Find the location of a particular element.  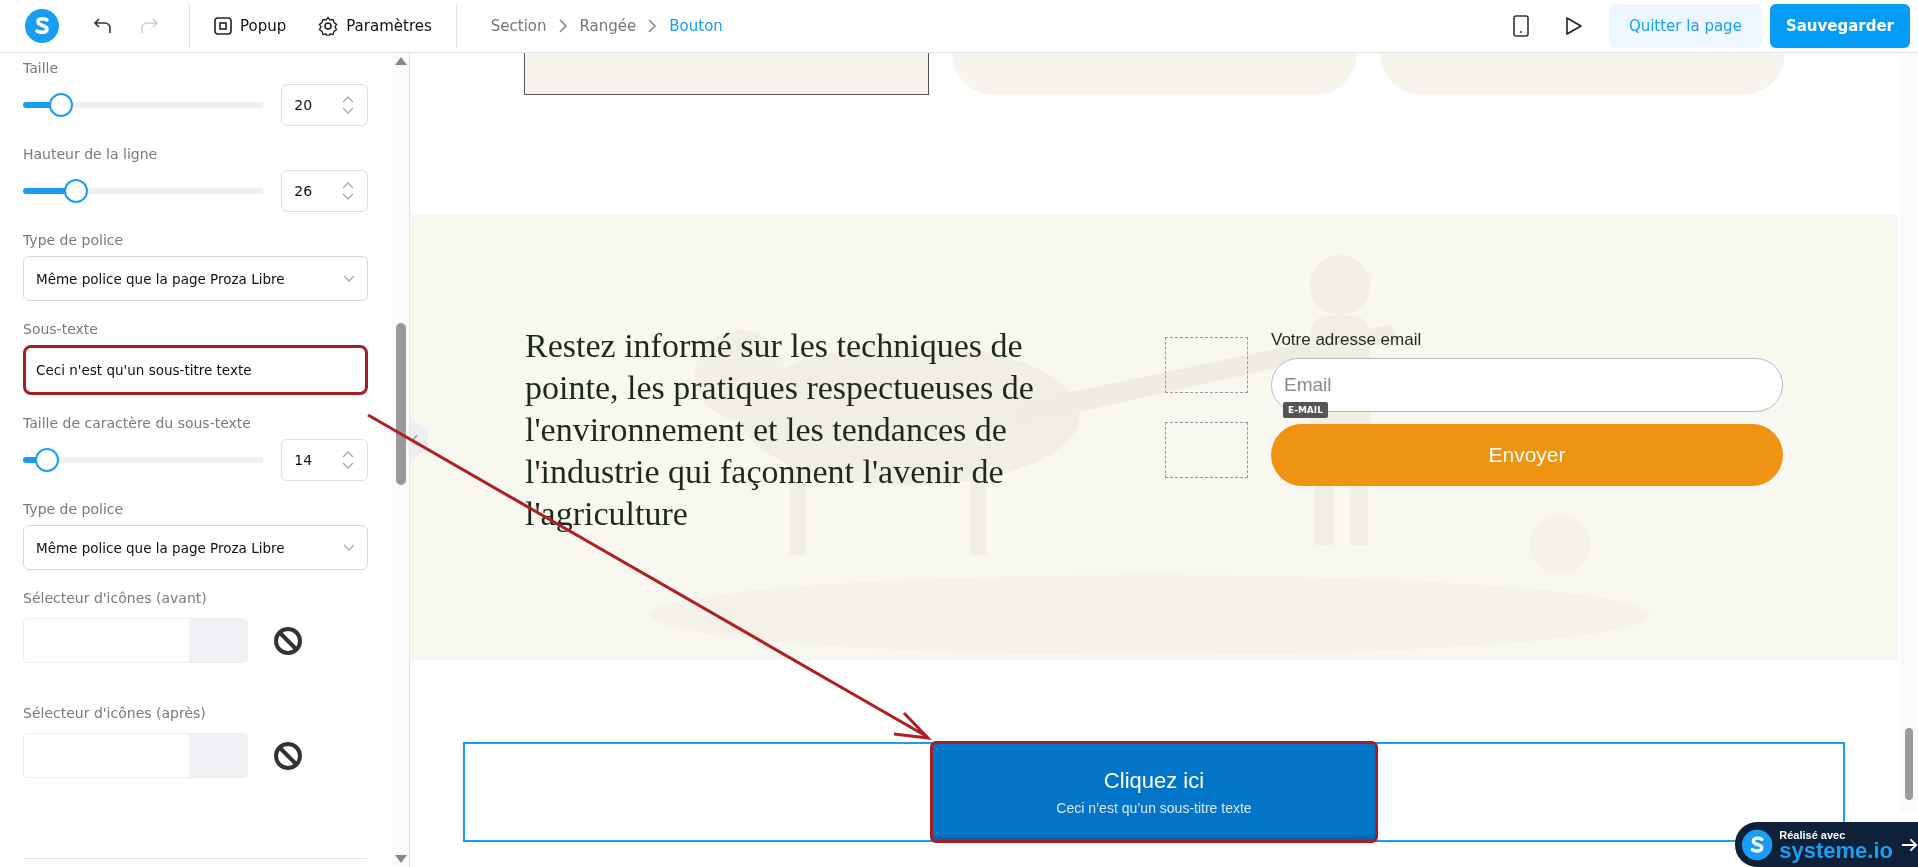

field-label: Sélecteur d'icônes (après) is located at coordinates (115, 713).